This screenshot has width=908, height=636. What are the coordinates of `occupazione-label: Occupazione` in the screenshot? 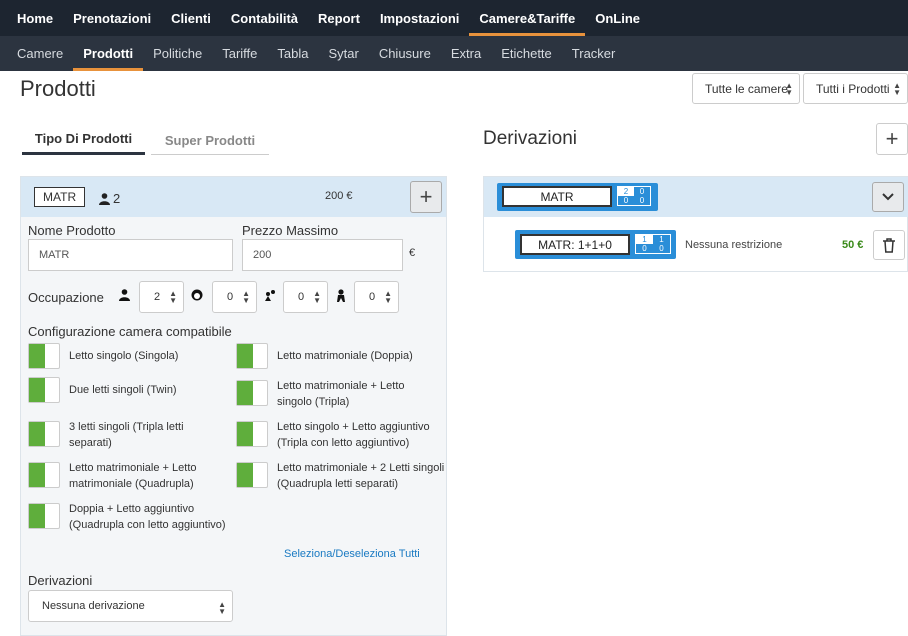 It's located at (66, 297).